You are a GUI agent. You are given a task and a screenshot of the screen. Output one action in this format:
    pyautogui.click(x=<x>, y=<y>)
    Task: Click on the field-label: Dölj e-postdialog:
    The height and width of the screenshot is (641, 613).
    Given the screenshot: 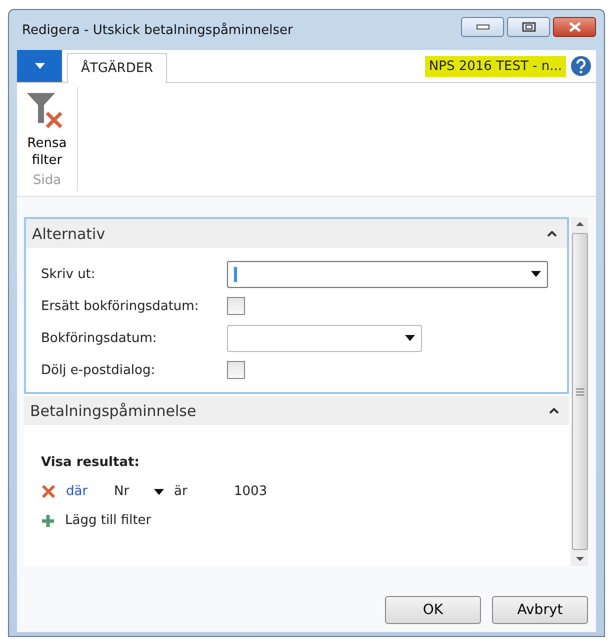 What is the action you would take?
    pyautogui.click(x=98, y=370)
    